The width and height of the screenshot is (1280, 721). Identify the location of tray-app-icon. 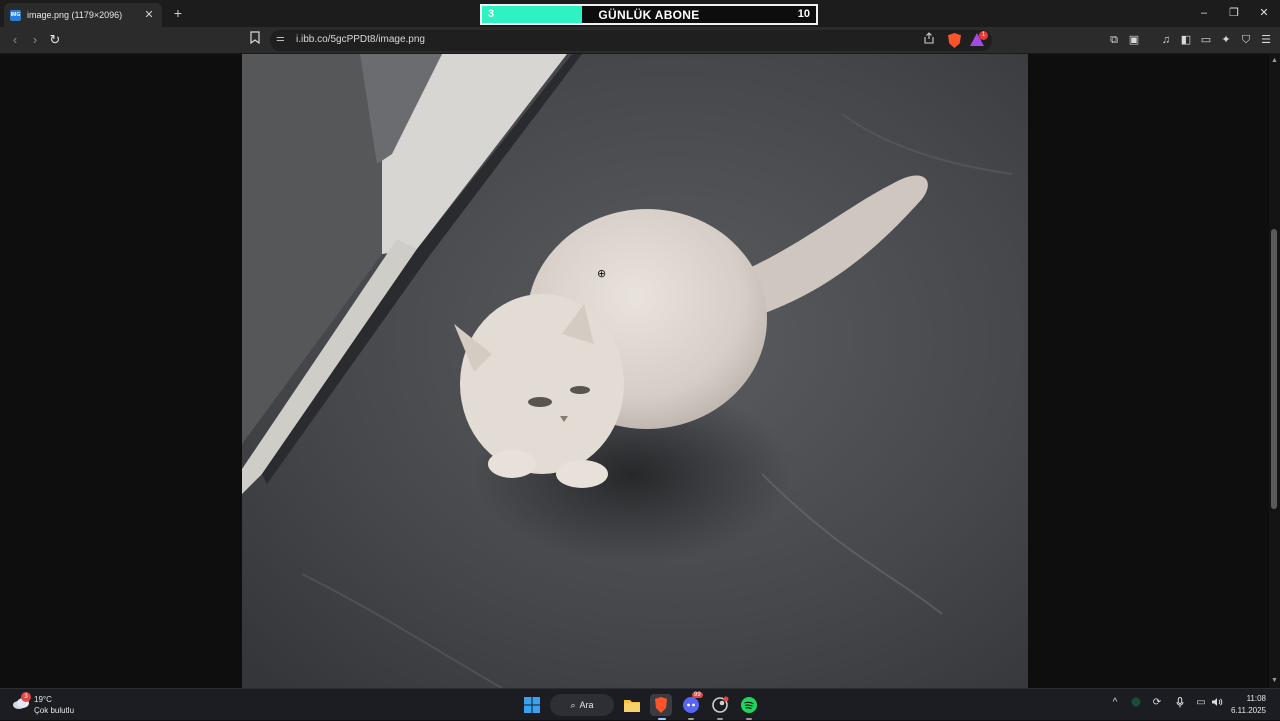
(1136, 703).